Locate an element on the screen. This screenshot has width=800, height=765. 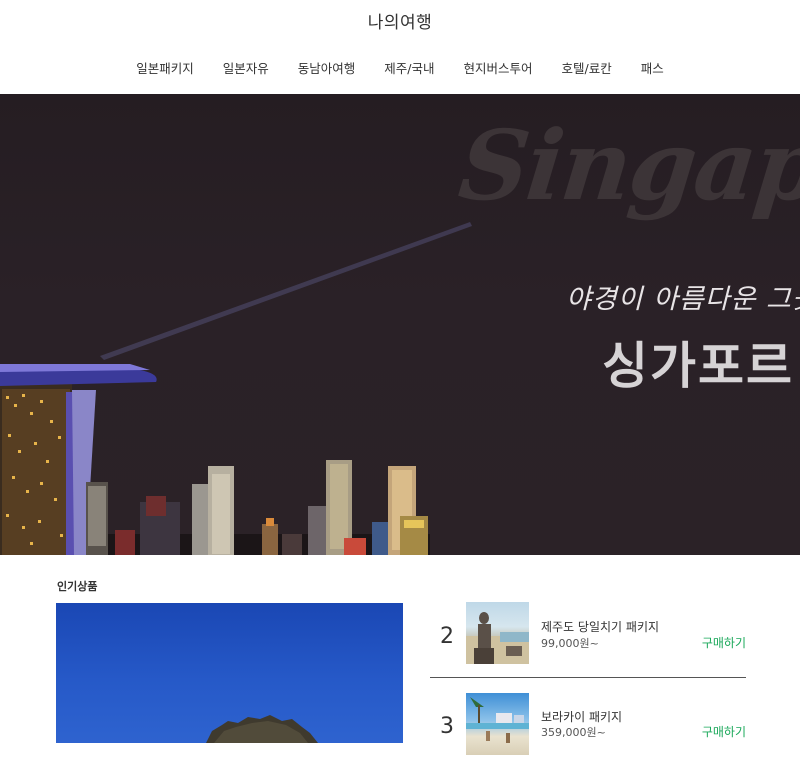
nav-item-jeju-domestic: 제주/국내 is located at coordinates (409, 67).